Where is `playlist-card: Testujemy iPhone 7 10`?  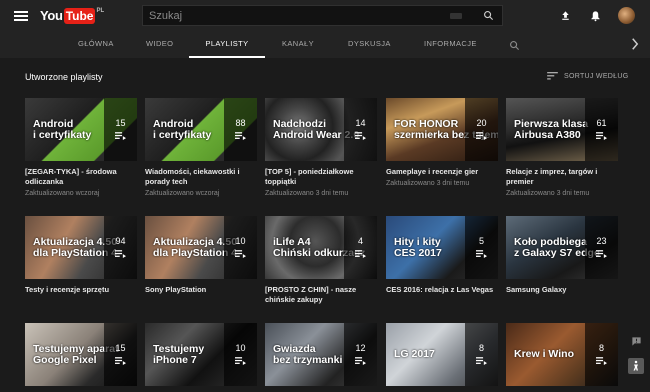 playlist-card: Testujemy iPhone 7 10 is located at coordinates (201, 357).